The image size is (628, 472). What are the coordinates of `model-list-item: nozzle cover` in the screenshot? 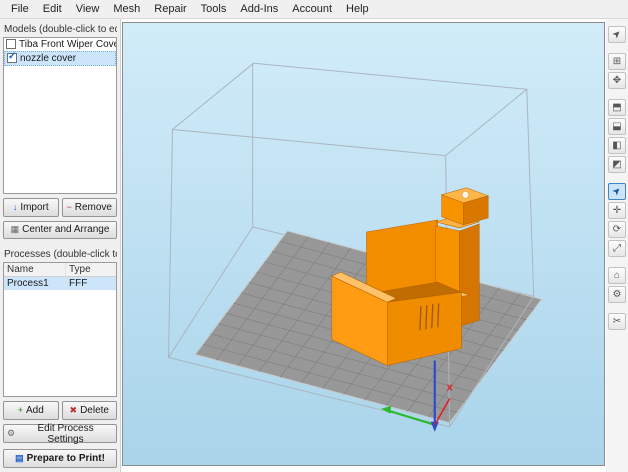 It's located at (60, 58).